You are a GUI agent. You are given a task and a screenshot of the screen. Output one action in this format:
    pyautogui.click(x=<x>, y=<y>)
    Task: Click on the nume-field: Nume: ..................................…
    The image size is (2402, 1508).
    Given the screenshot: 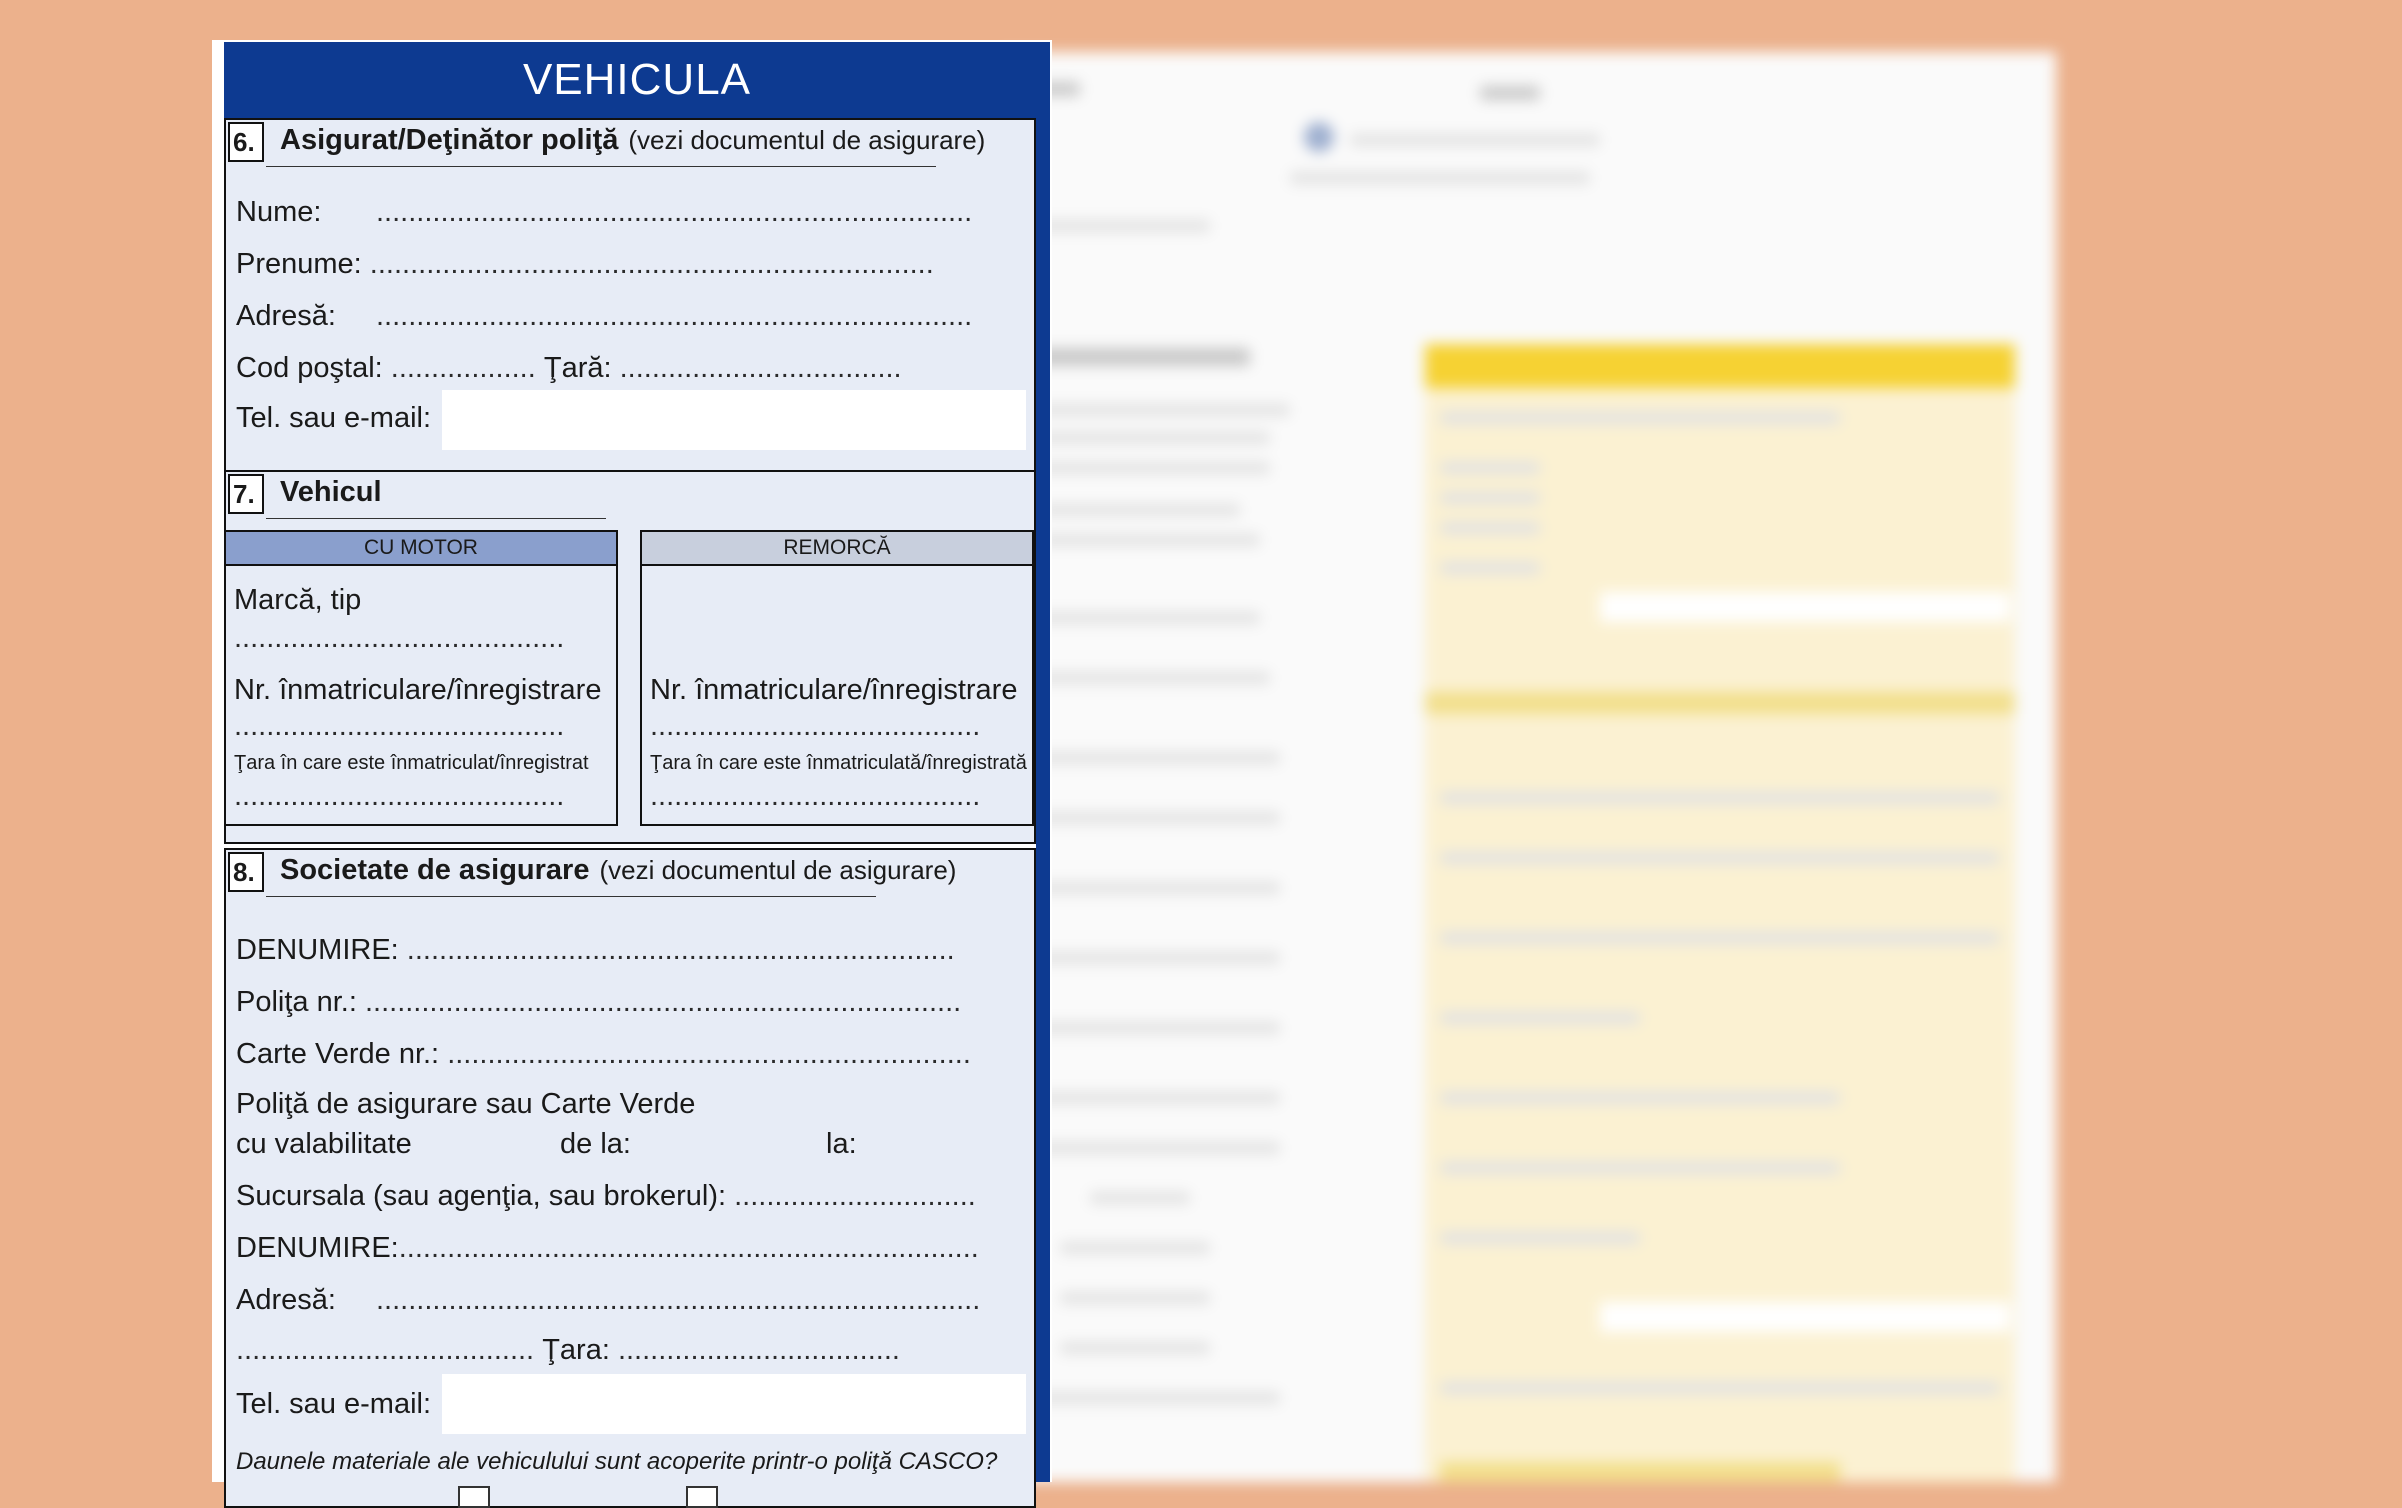 What is the action you would take?
    pyautogui.click(x=604, y=212)
    